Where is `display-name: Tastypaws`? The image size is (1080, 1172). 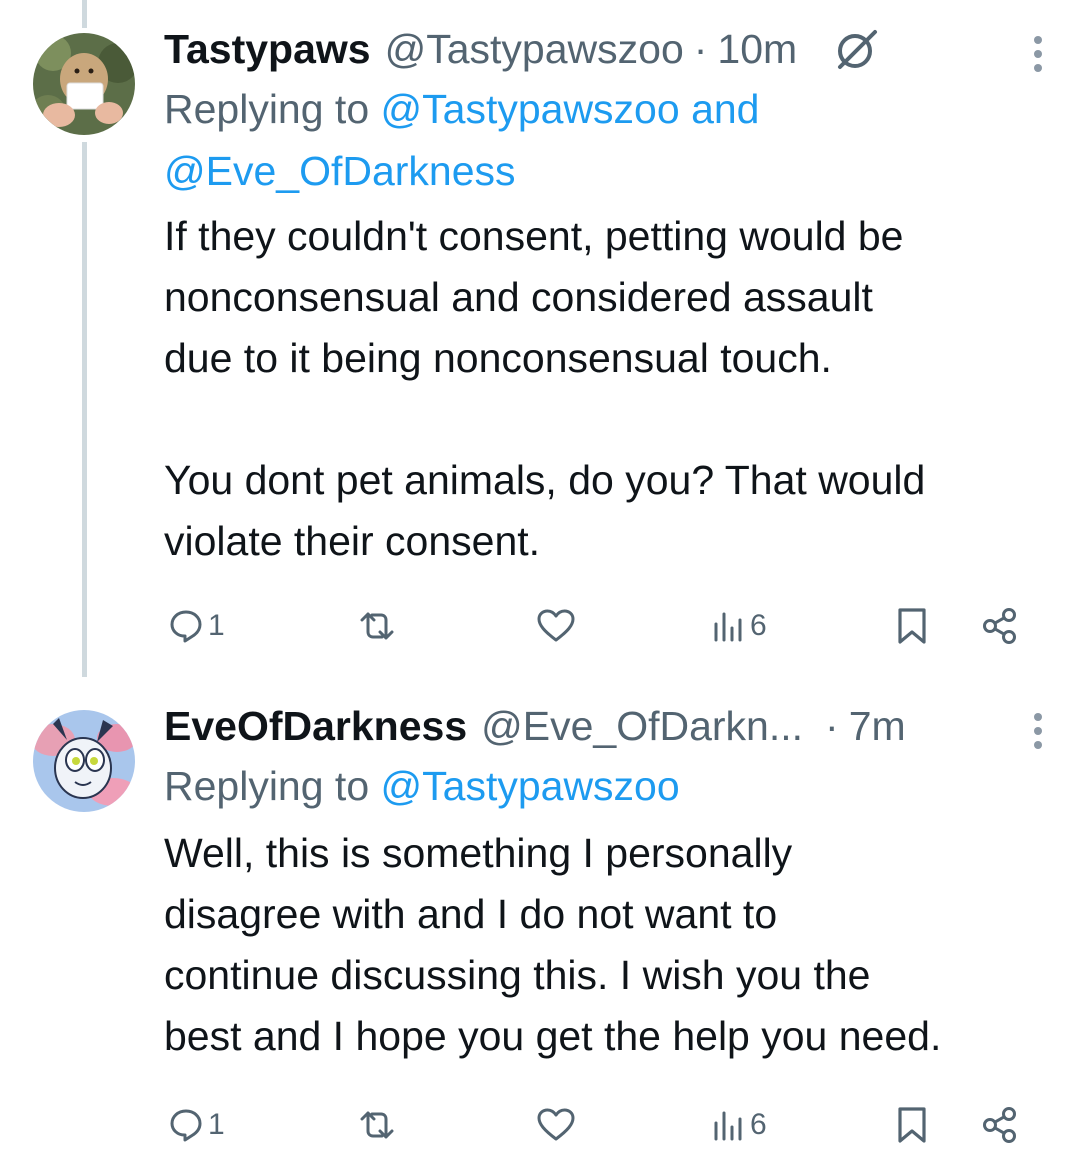
display-name: Tastypaws is located at coordinates (267, 49).